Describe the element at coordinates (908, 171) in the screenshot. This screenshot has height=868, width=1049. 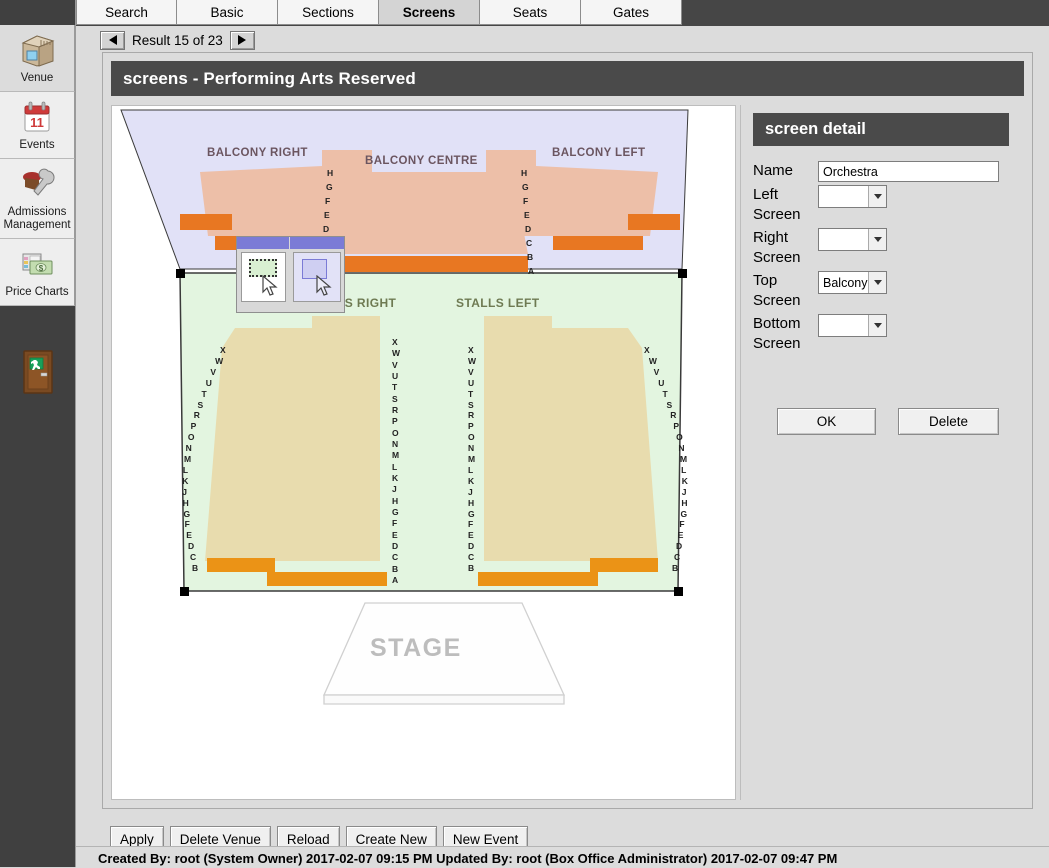
I see `name-input` at that location.